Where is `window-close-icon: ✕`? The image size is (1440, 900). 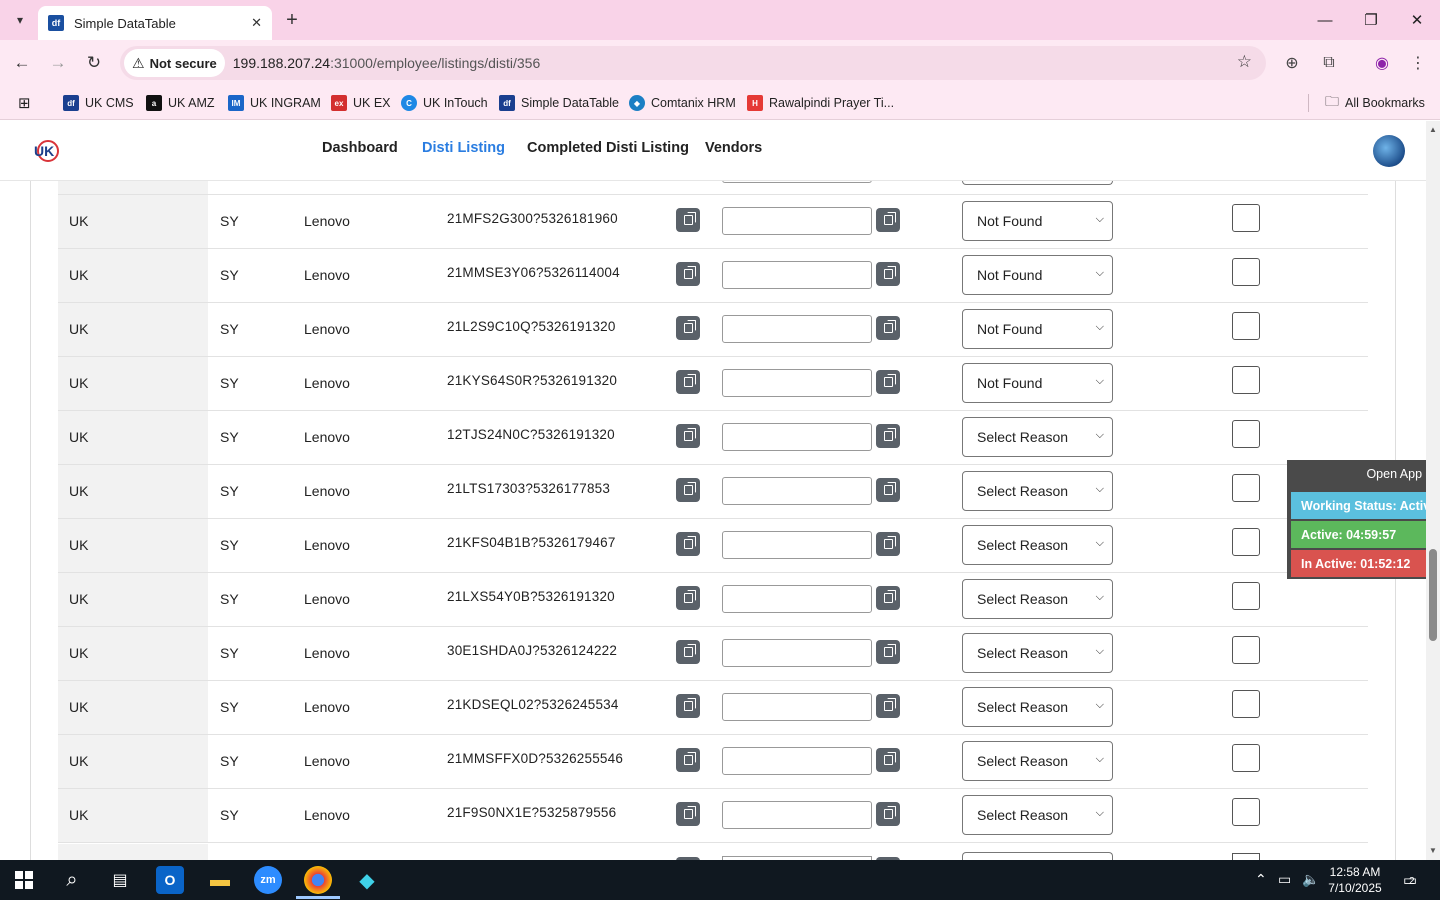 window-close-icon: ✕ is located at coordinates (1417, 20).